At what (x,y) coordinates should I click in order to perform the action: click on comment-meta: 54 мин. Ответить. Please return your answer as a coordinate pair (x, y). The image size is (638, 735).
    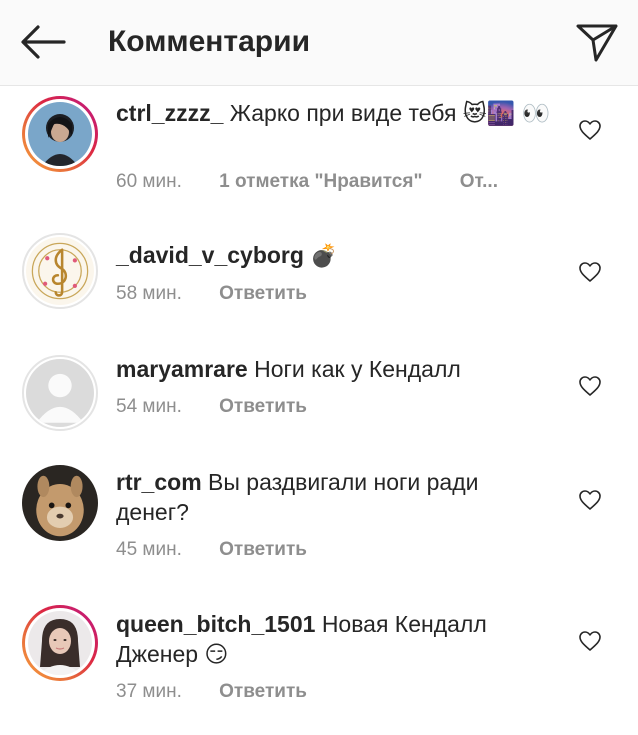
    Looking at the image, I should click on (227, 407).